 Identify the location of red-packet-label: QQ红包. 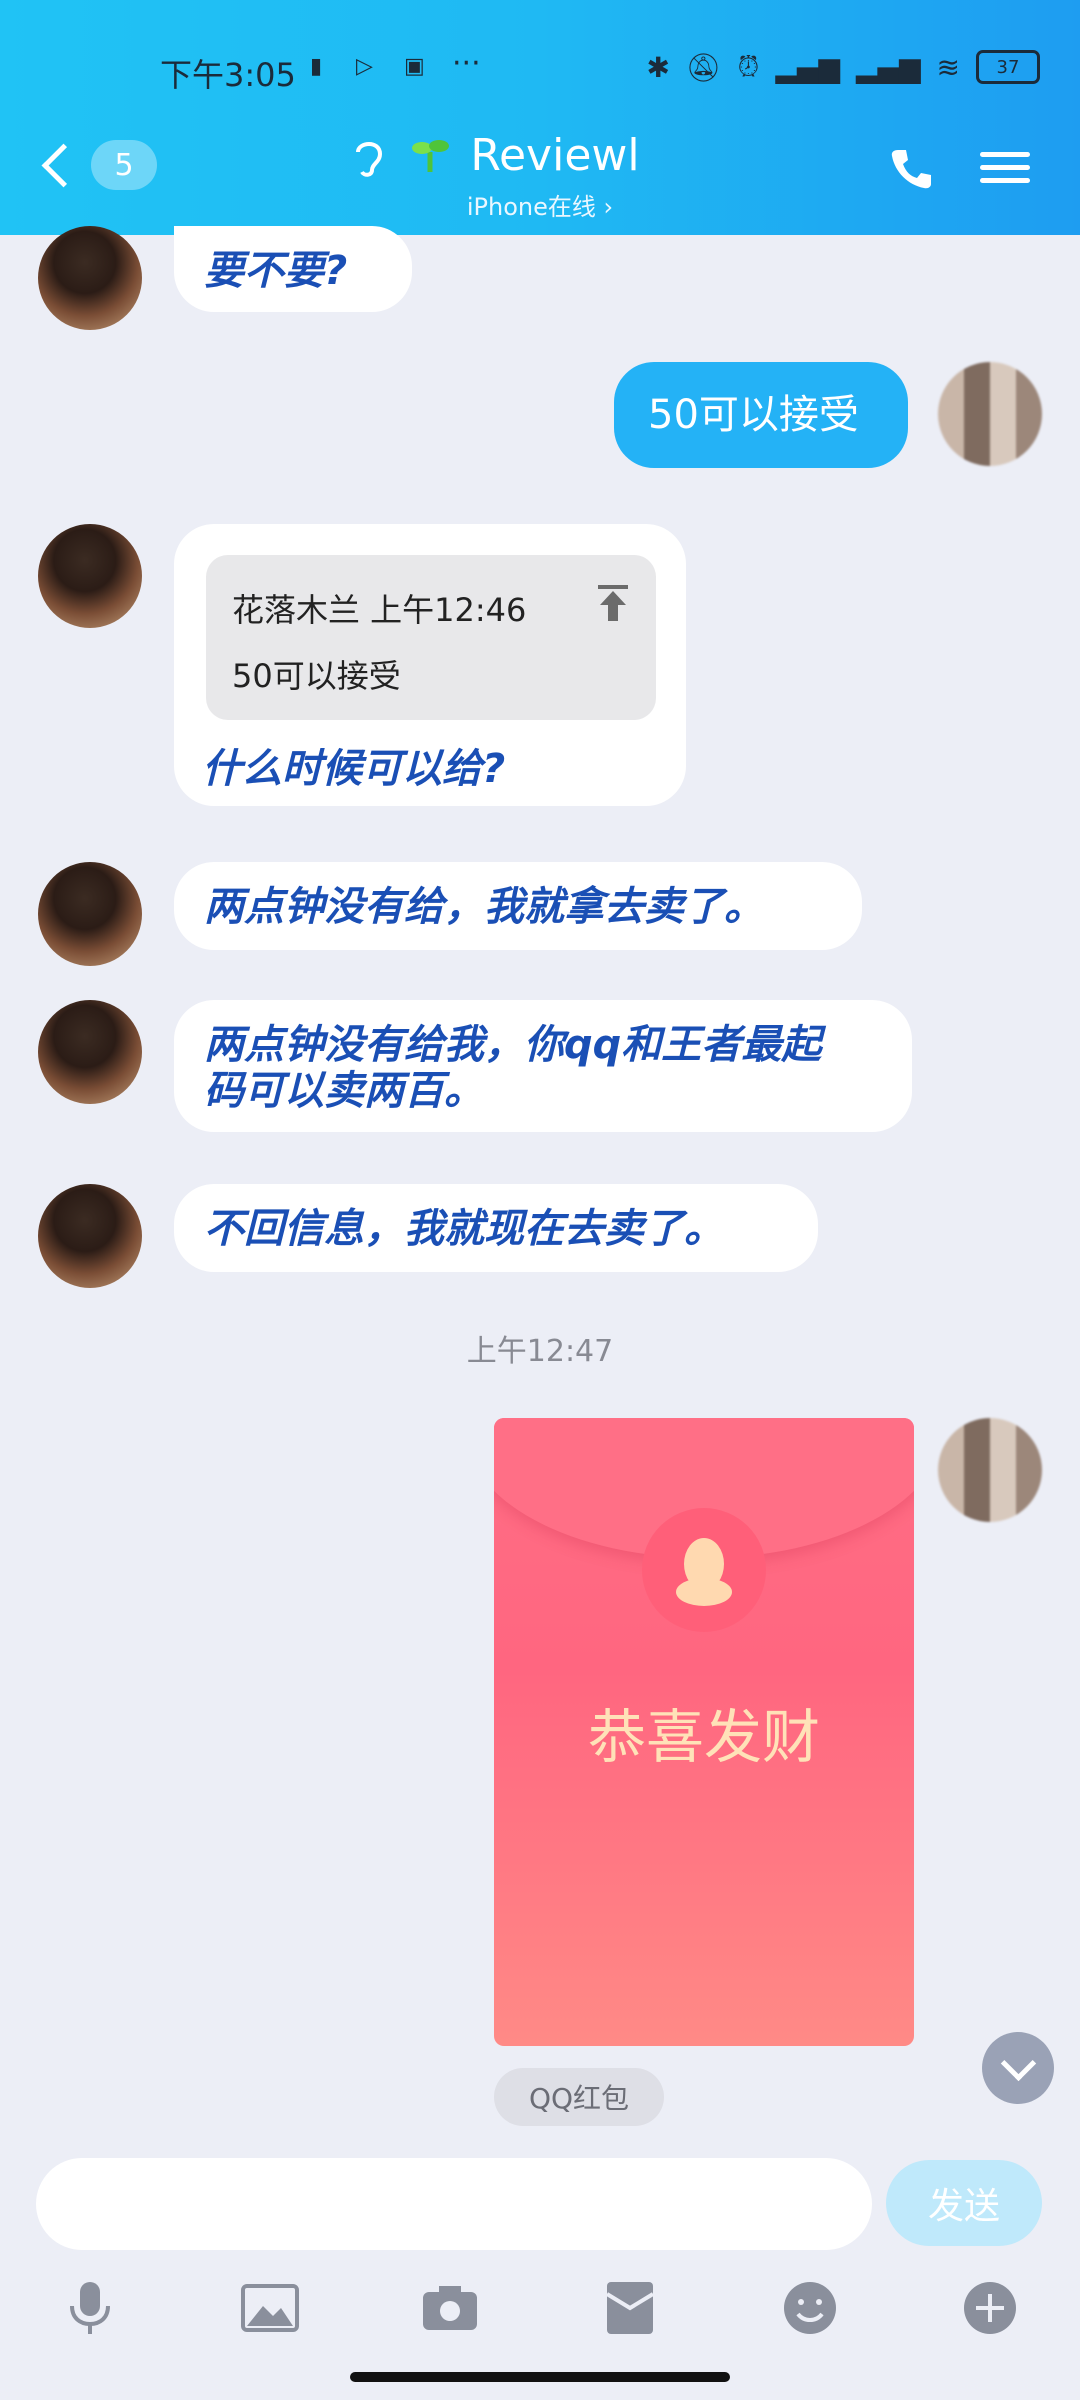
(579, 2097).